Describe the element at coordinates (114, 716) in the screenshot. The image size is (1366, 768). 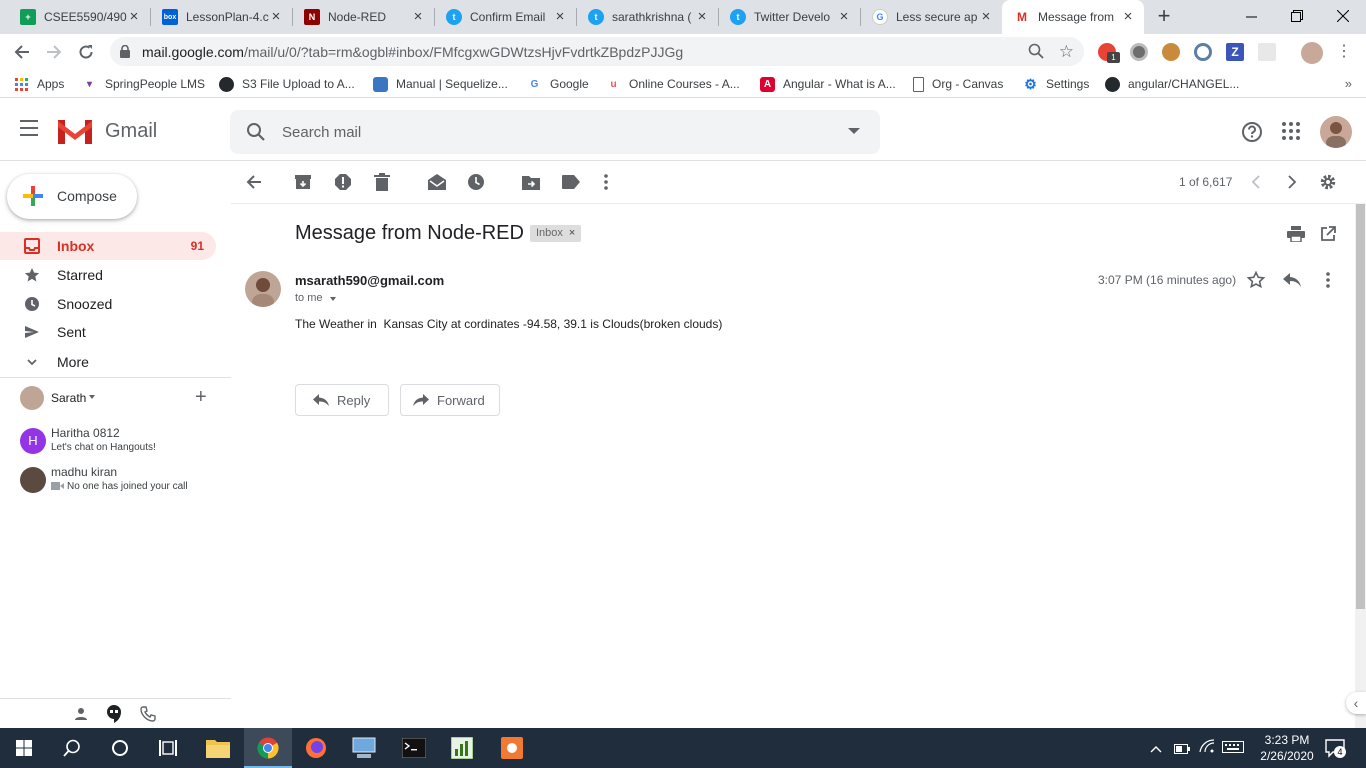
I see `hangouts-icon` at that location.